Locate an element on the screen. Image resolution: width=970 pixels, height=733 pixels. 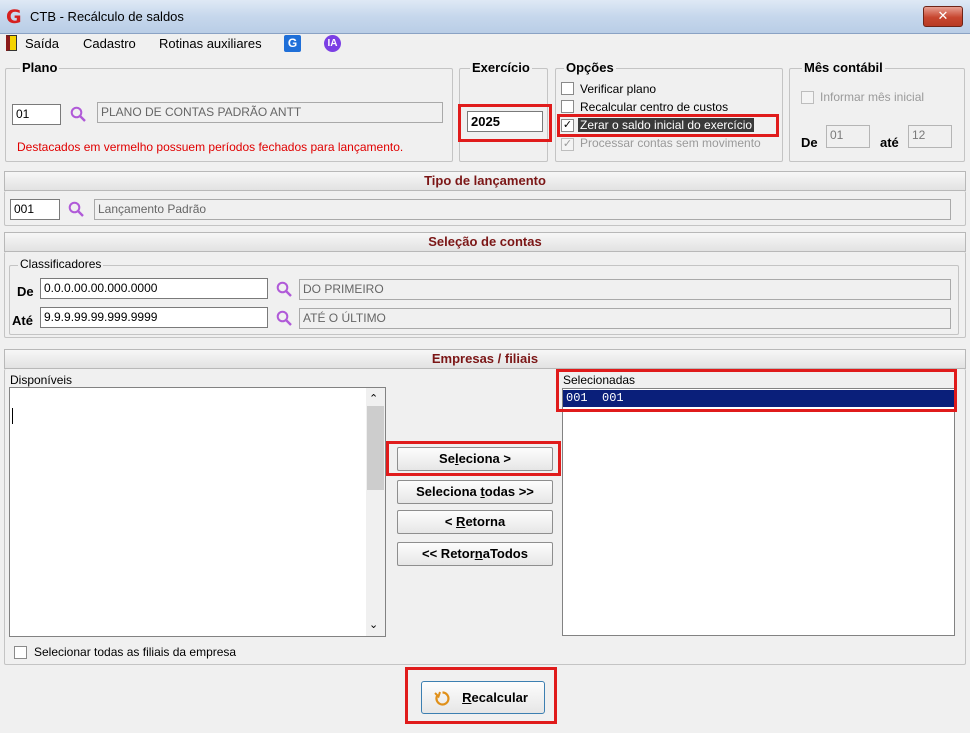
menu-rotinas-auxiliares: Rotinas auxiliares is located at coordinates (210, 43).